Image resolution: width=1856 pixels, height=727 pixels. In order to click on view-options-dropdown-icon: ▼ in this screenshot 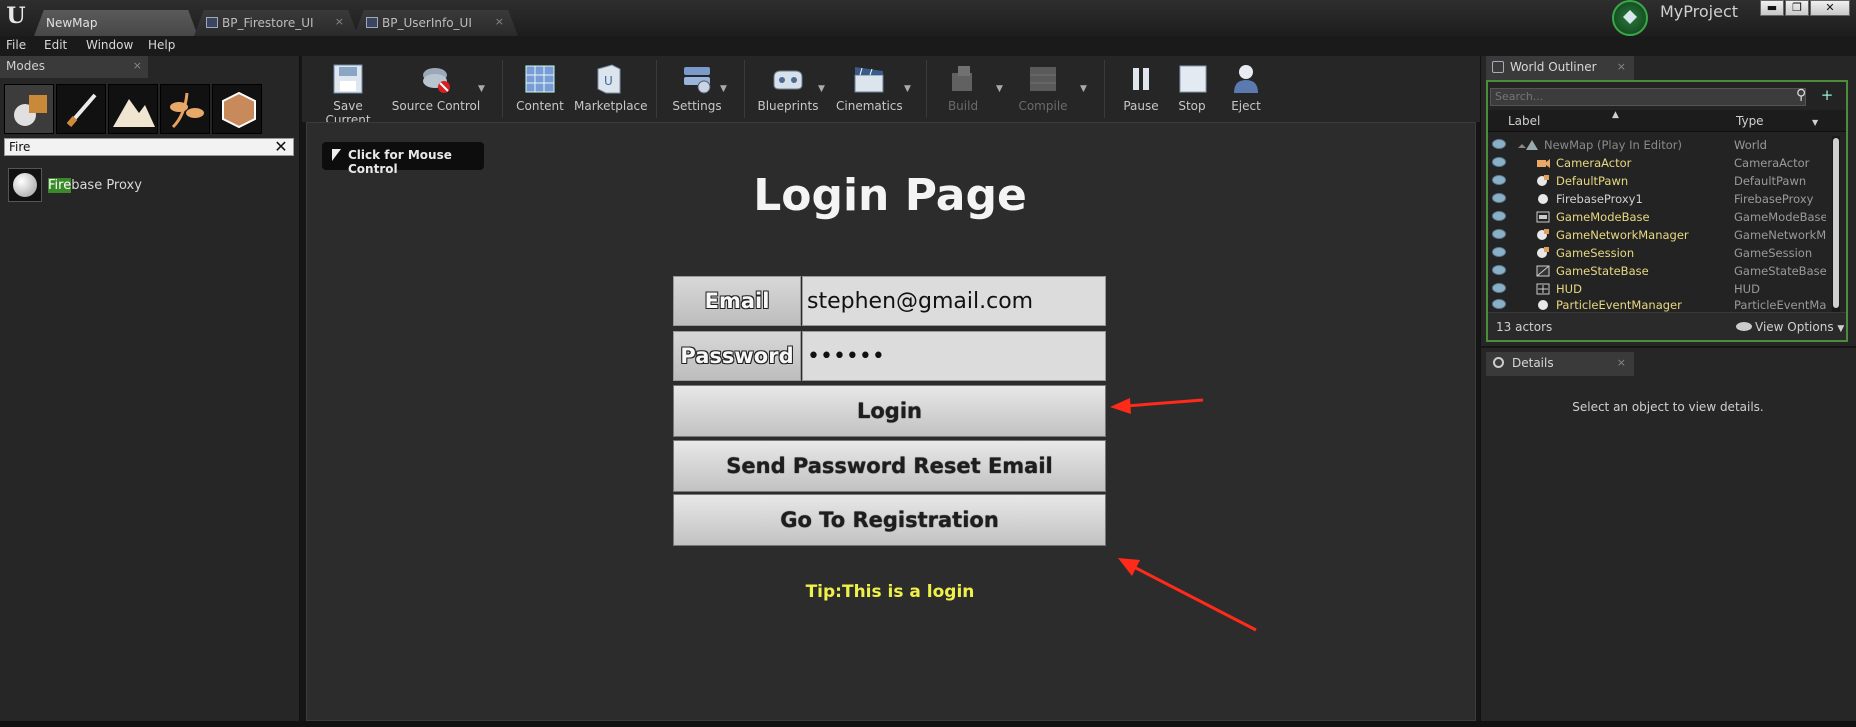, I will do `click(1841, 329)`.